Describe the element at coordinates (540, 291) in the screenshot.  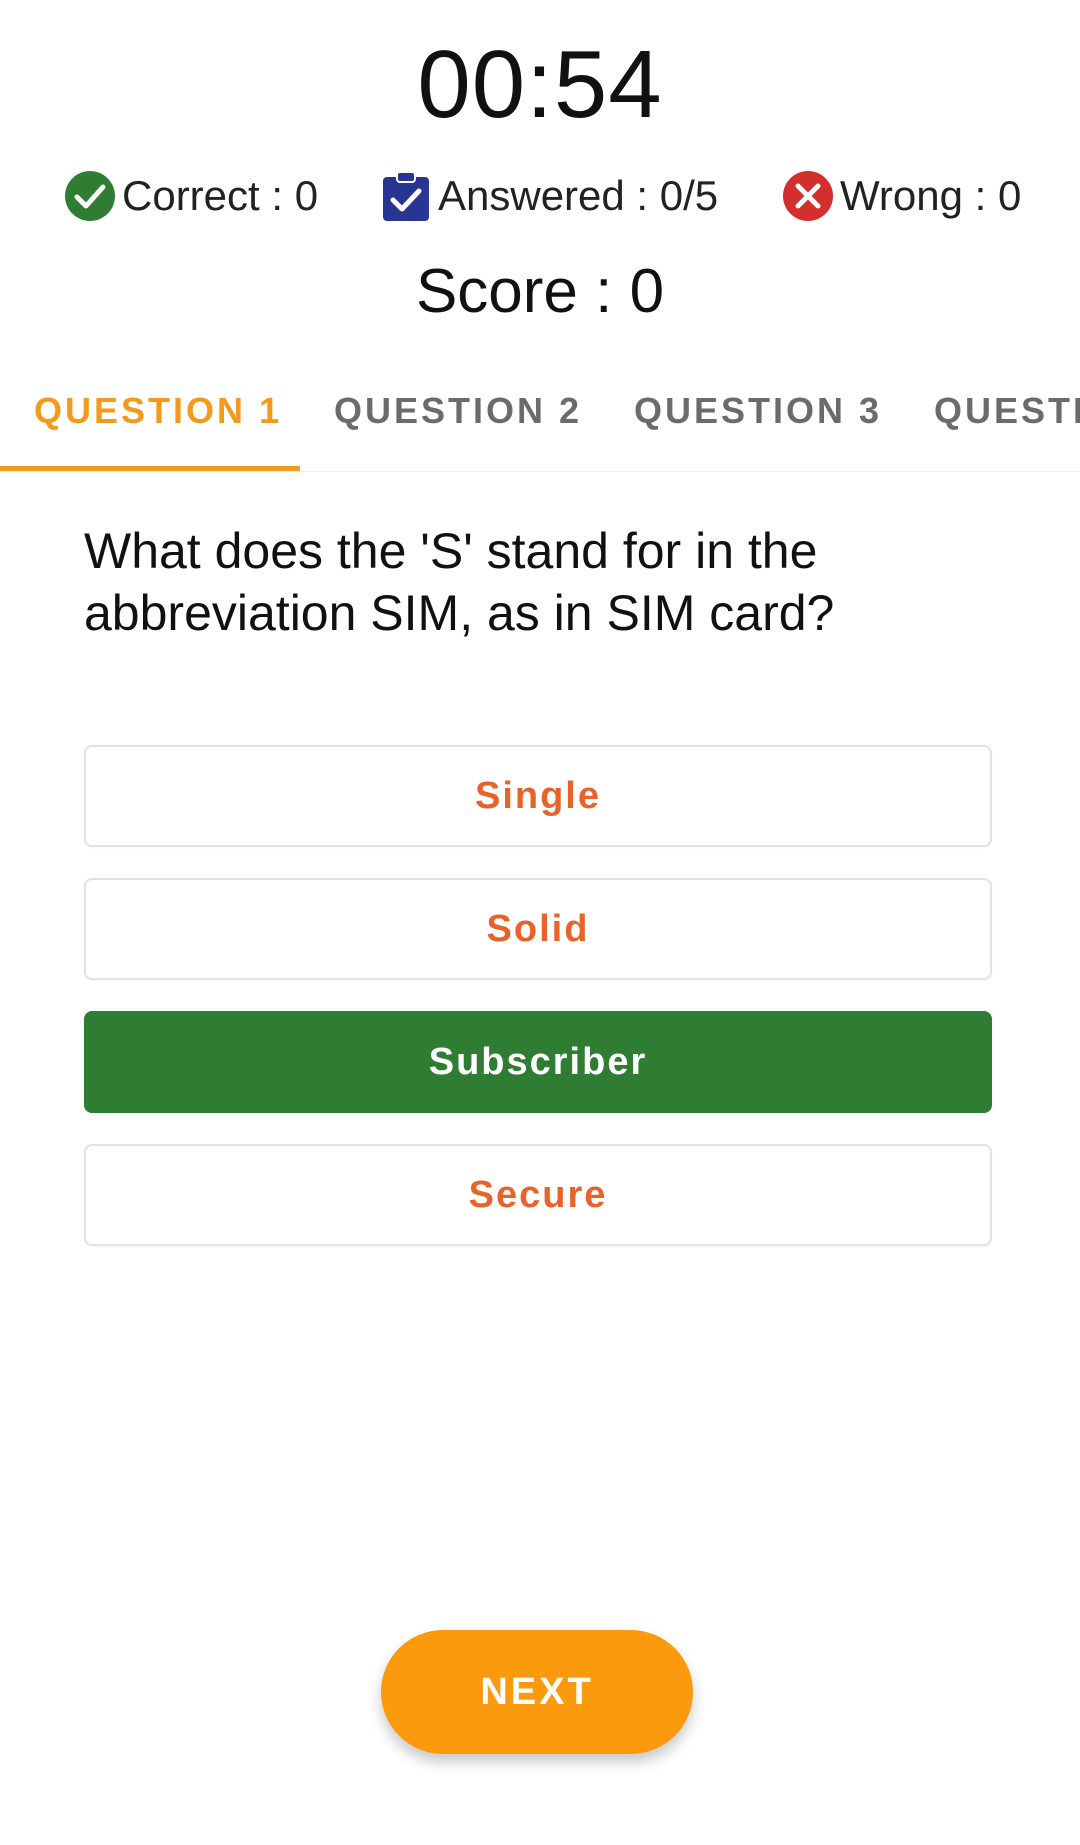
I see `score-label: Score : 0` at that location.